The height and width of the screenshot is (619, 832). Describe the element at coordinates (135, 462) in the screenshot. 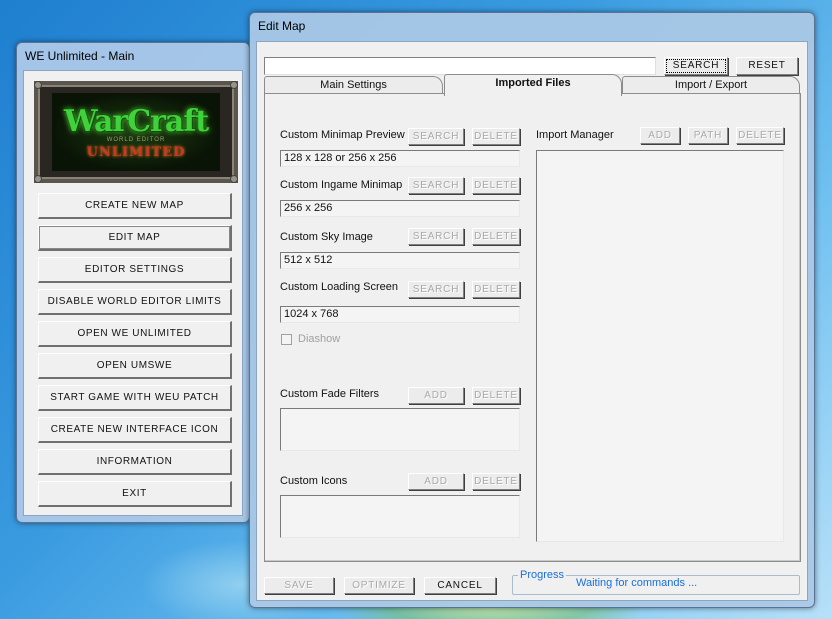

I see `information-button: Information` at that location.